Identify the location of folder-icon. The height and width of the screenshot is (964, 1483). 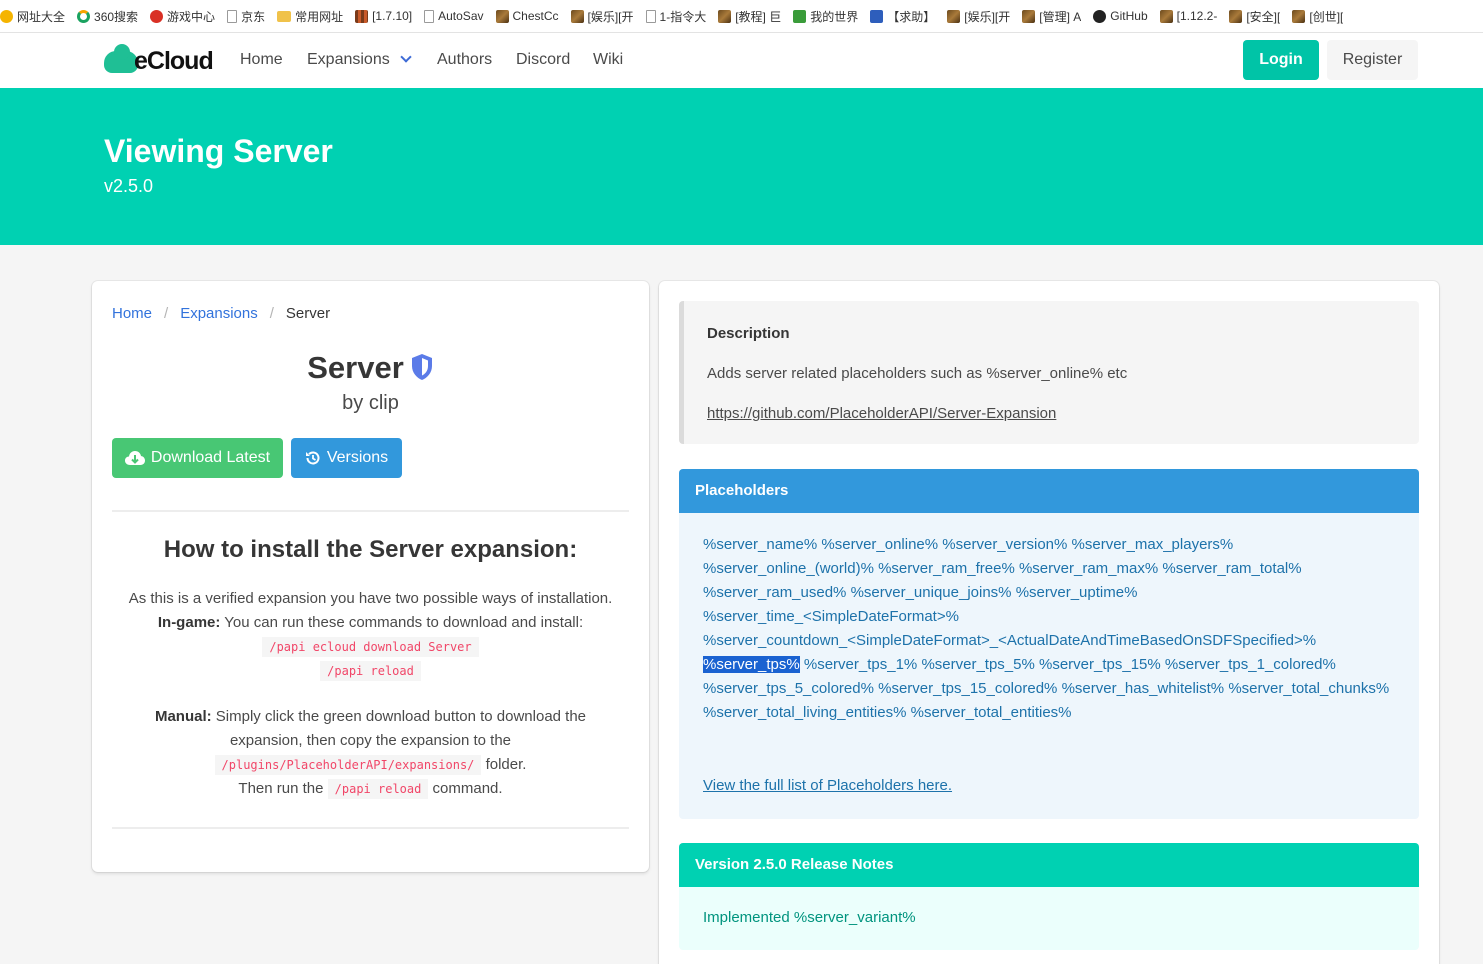
(284, 16).